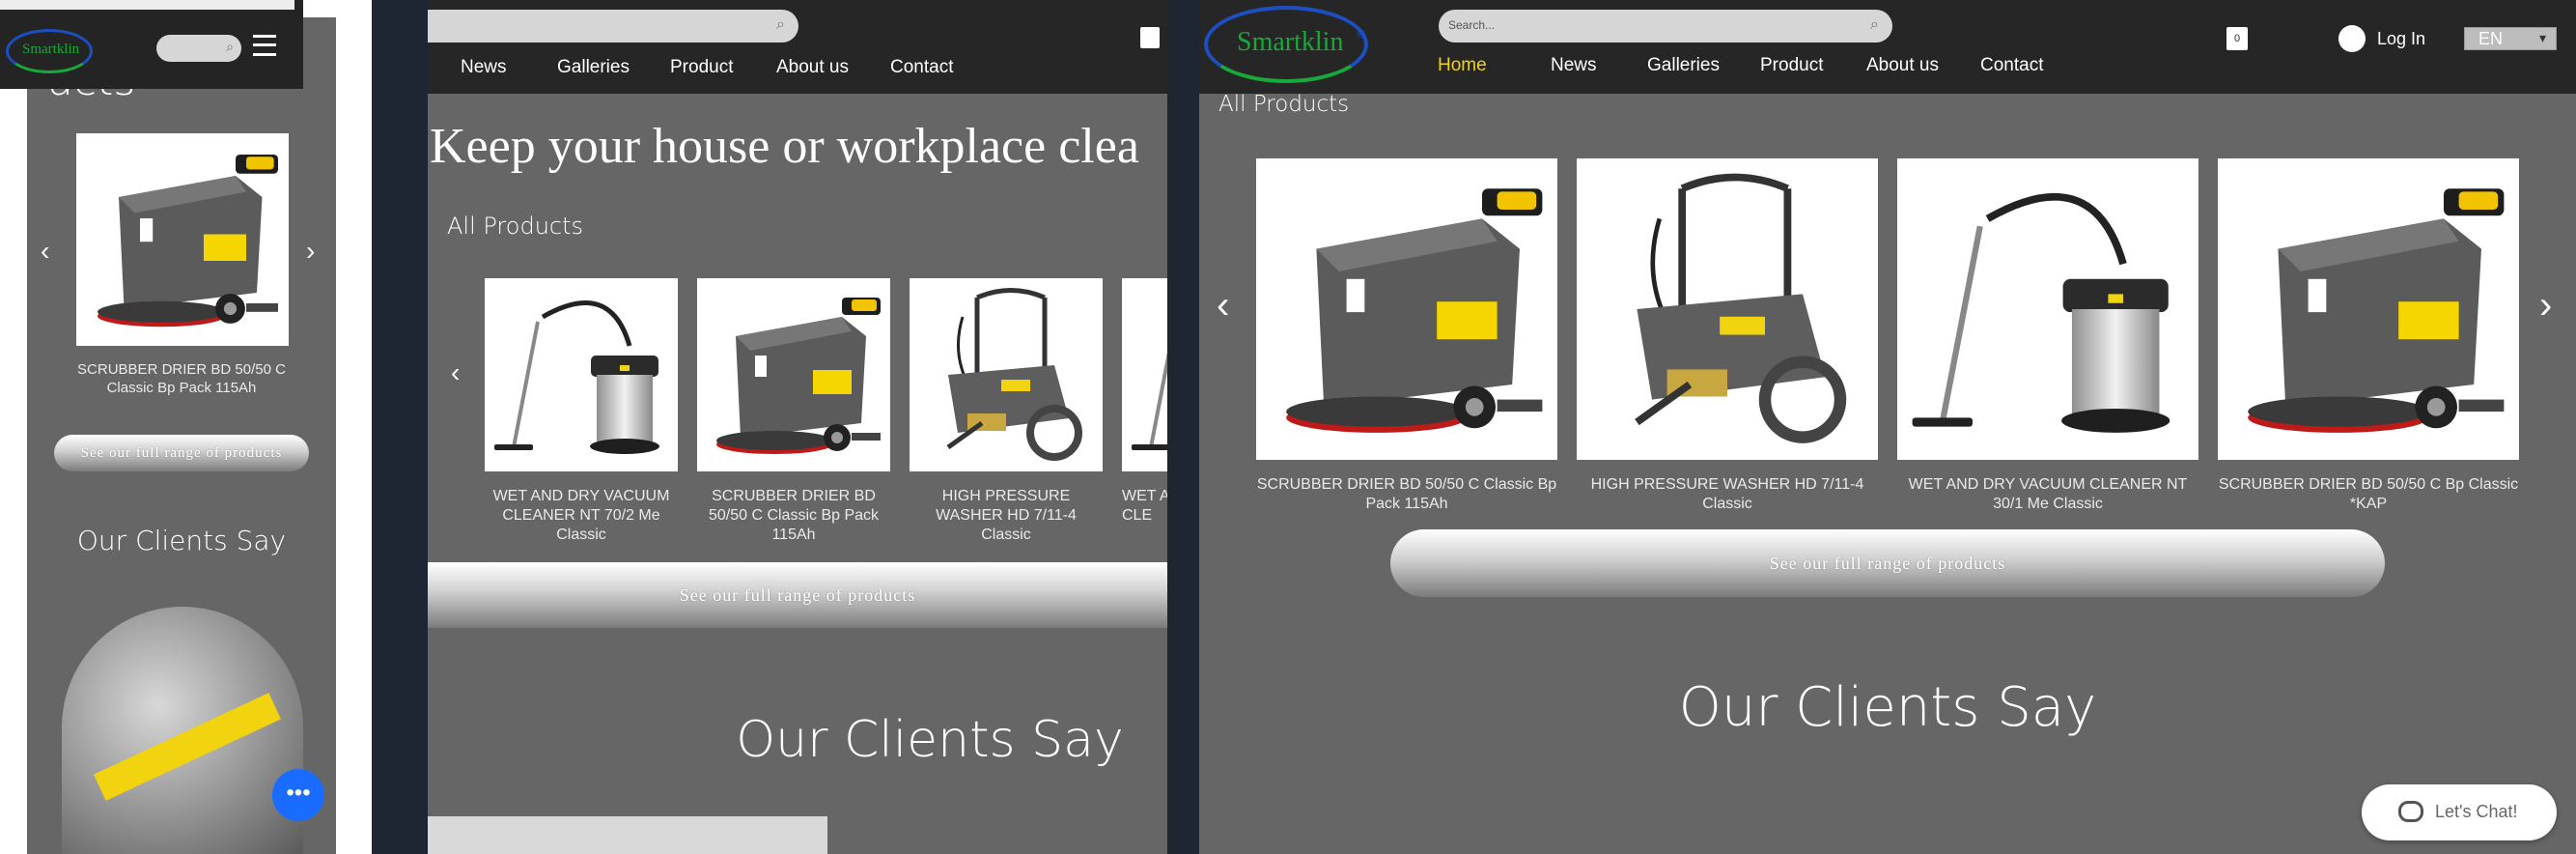  What do you see at coordinates (2410, 811) in the screenshot?
I see `chat-bubble-icon` at bounding box center [2410, 811].